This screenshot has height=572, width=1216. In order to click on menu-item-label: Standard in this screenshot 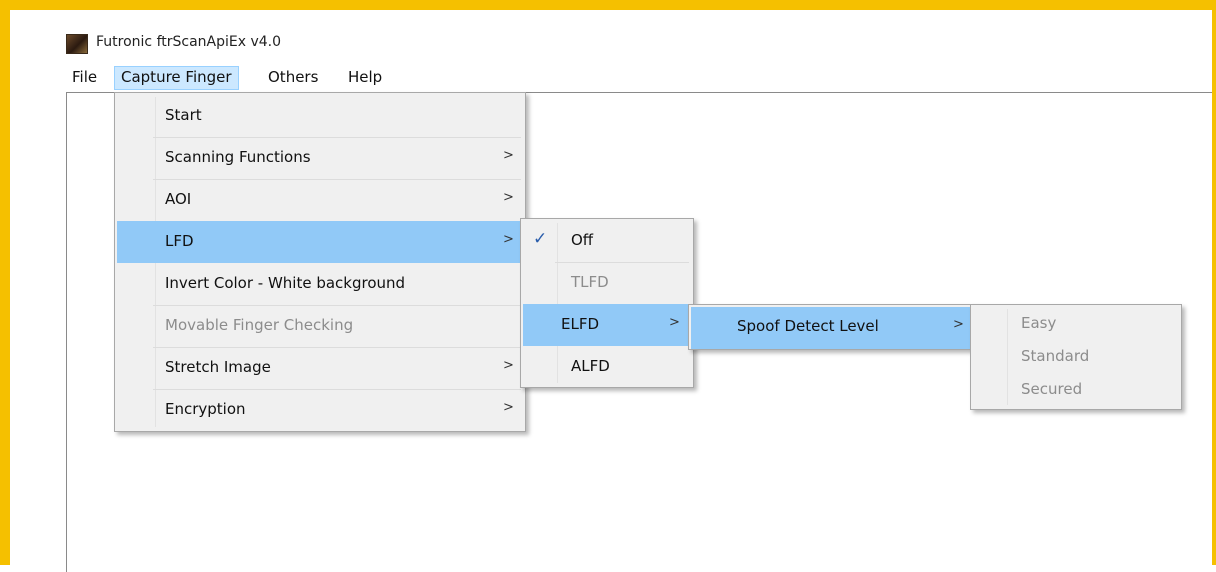, I will do `click(1055, 356)`.